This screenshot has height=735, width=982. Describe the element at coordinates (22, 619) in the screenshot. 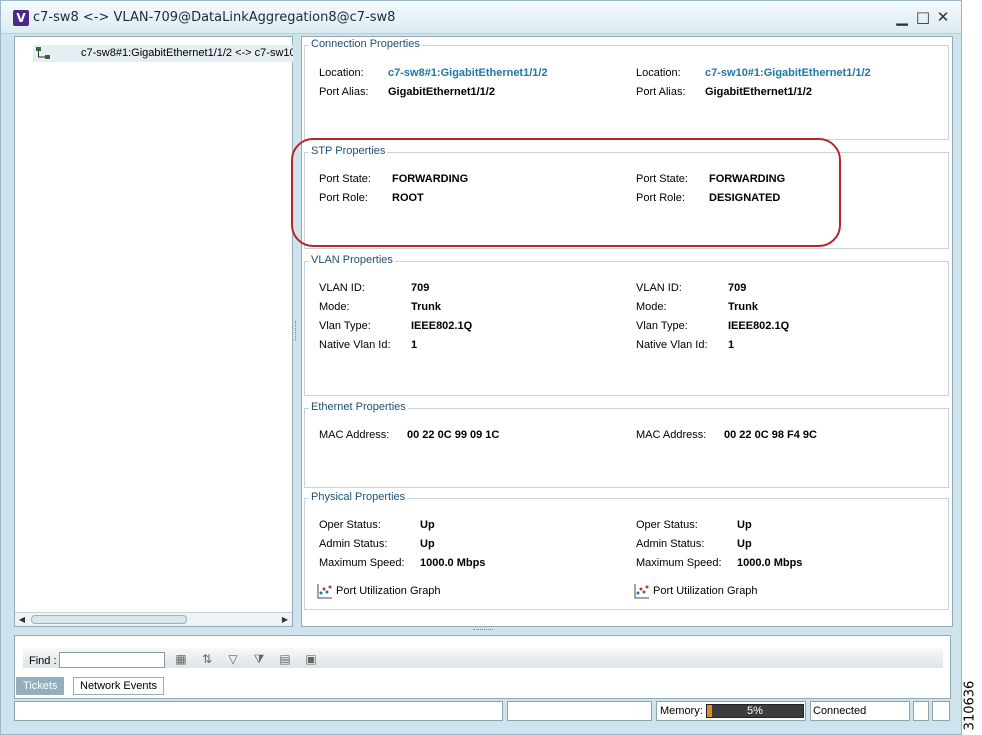

I see `scroll-left-icon: ◀` at that location.